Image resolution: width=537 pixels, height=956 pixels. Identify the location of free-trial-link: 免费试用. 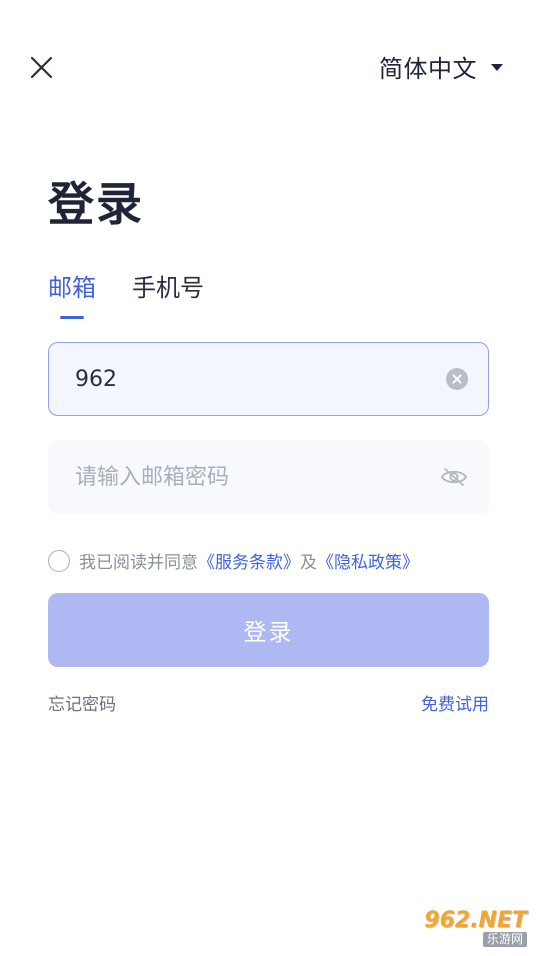
(455, 702).